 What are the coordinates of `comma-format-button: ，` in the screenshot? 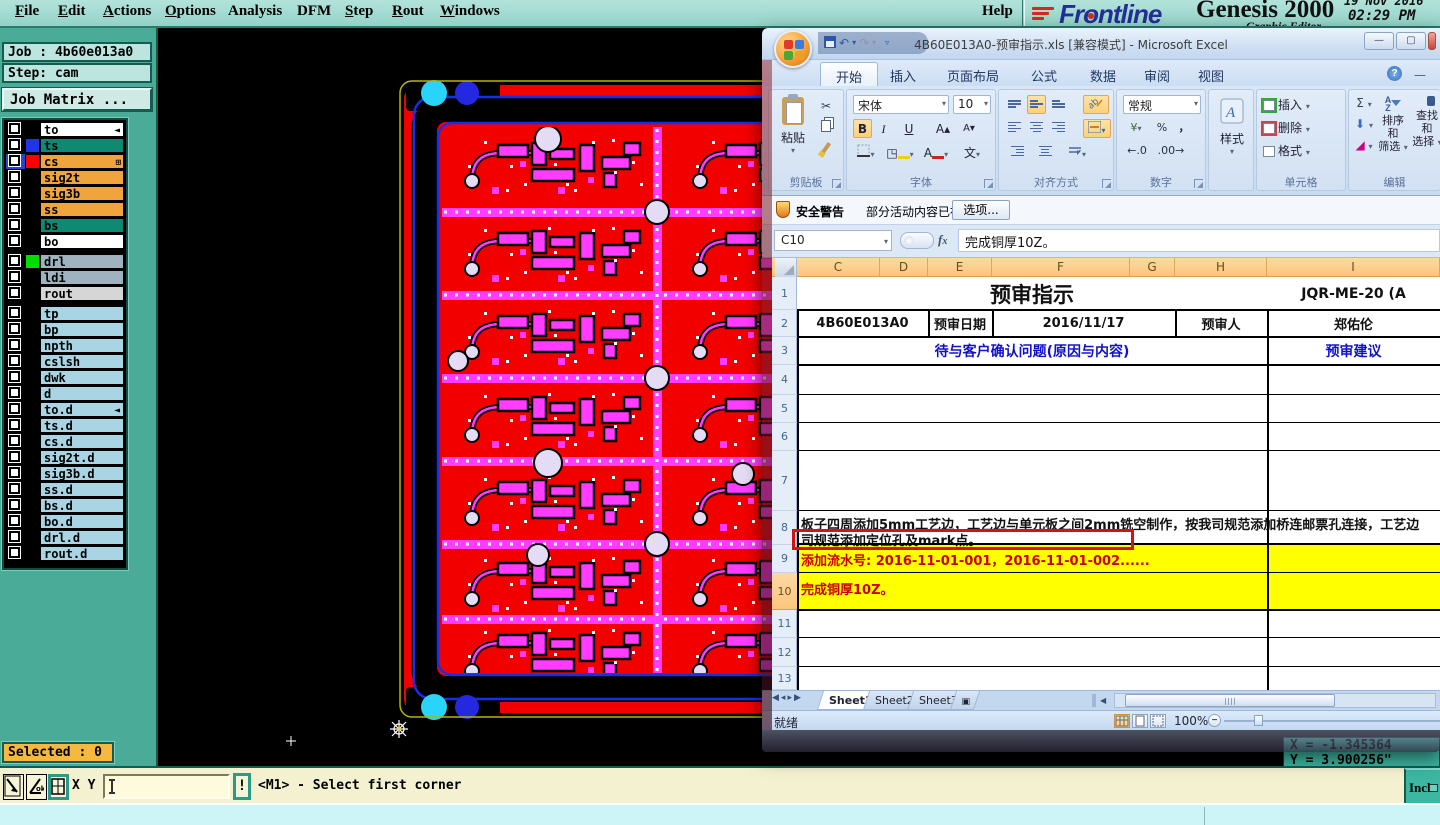 It's located at (1184, 128).